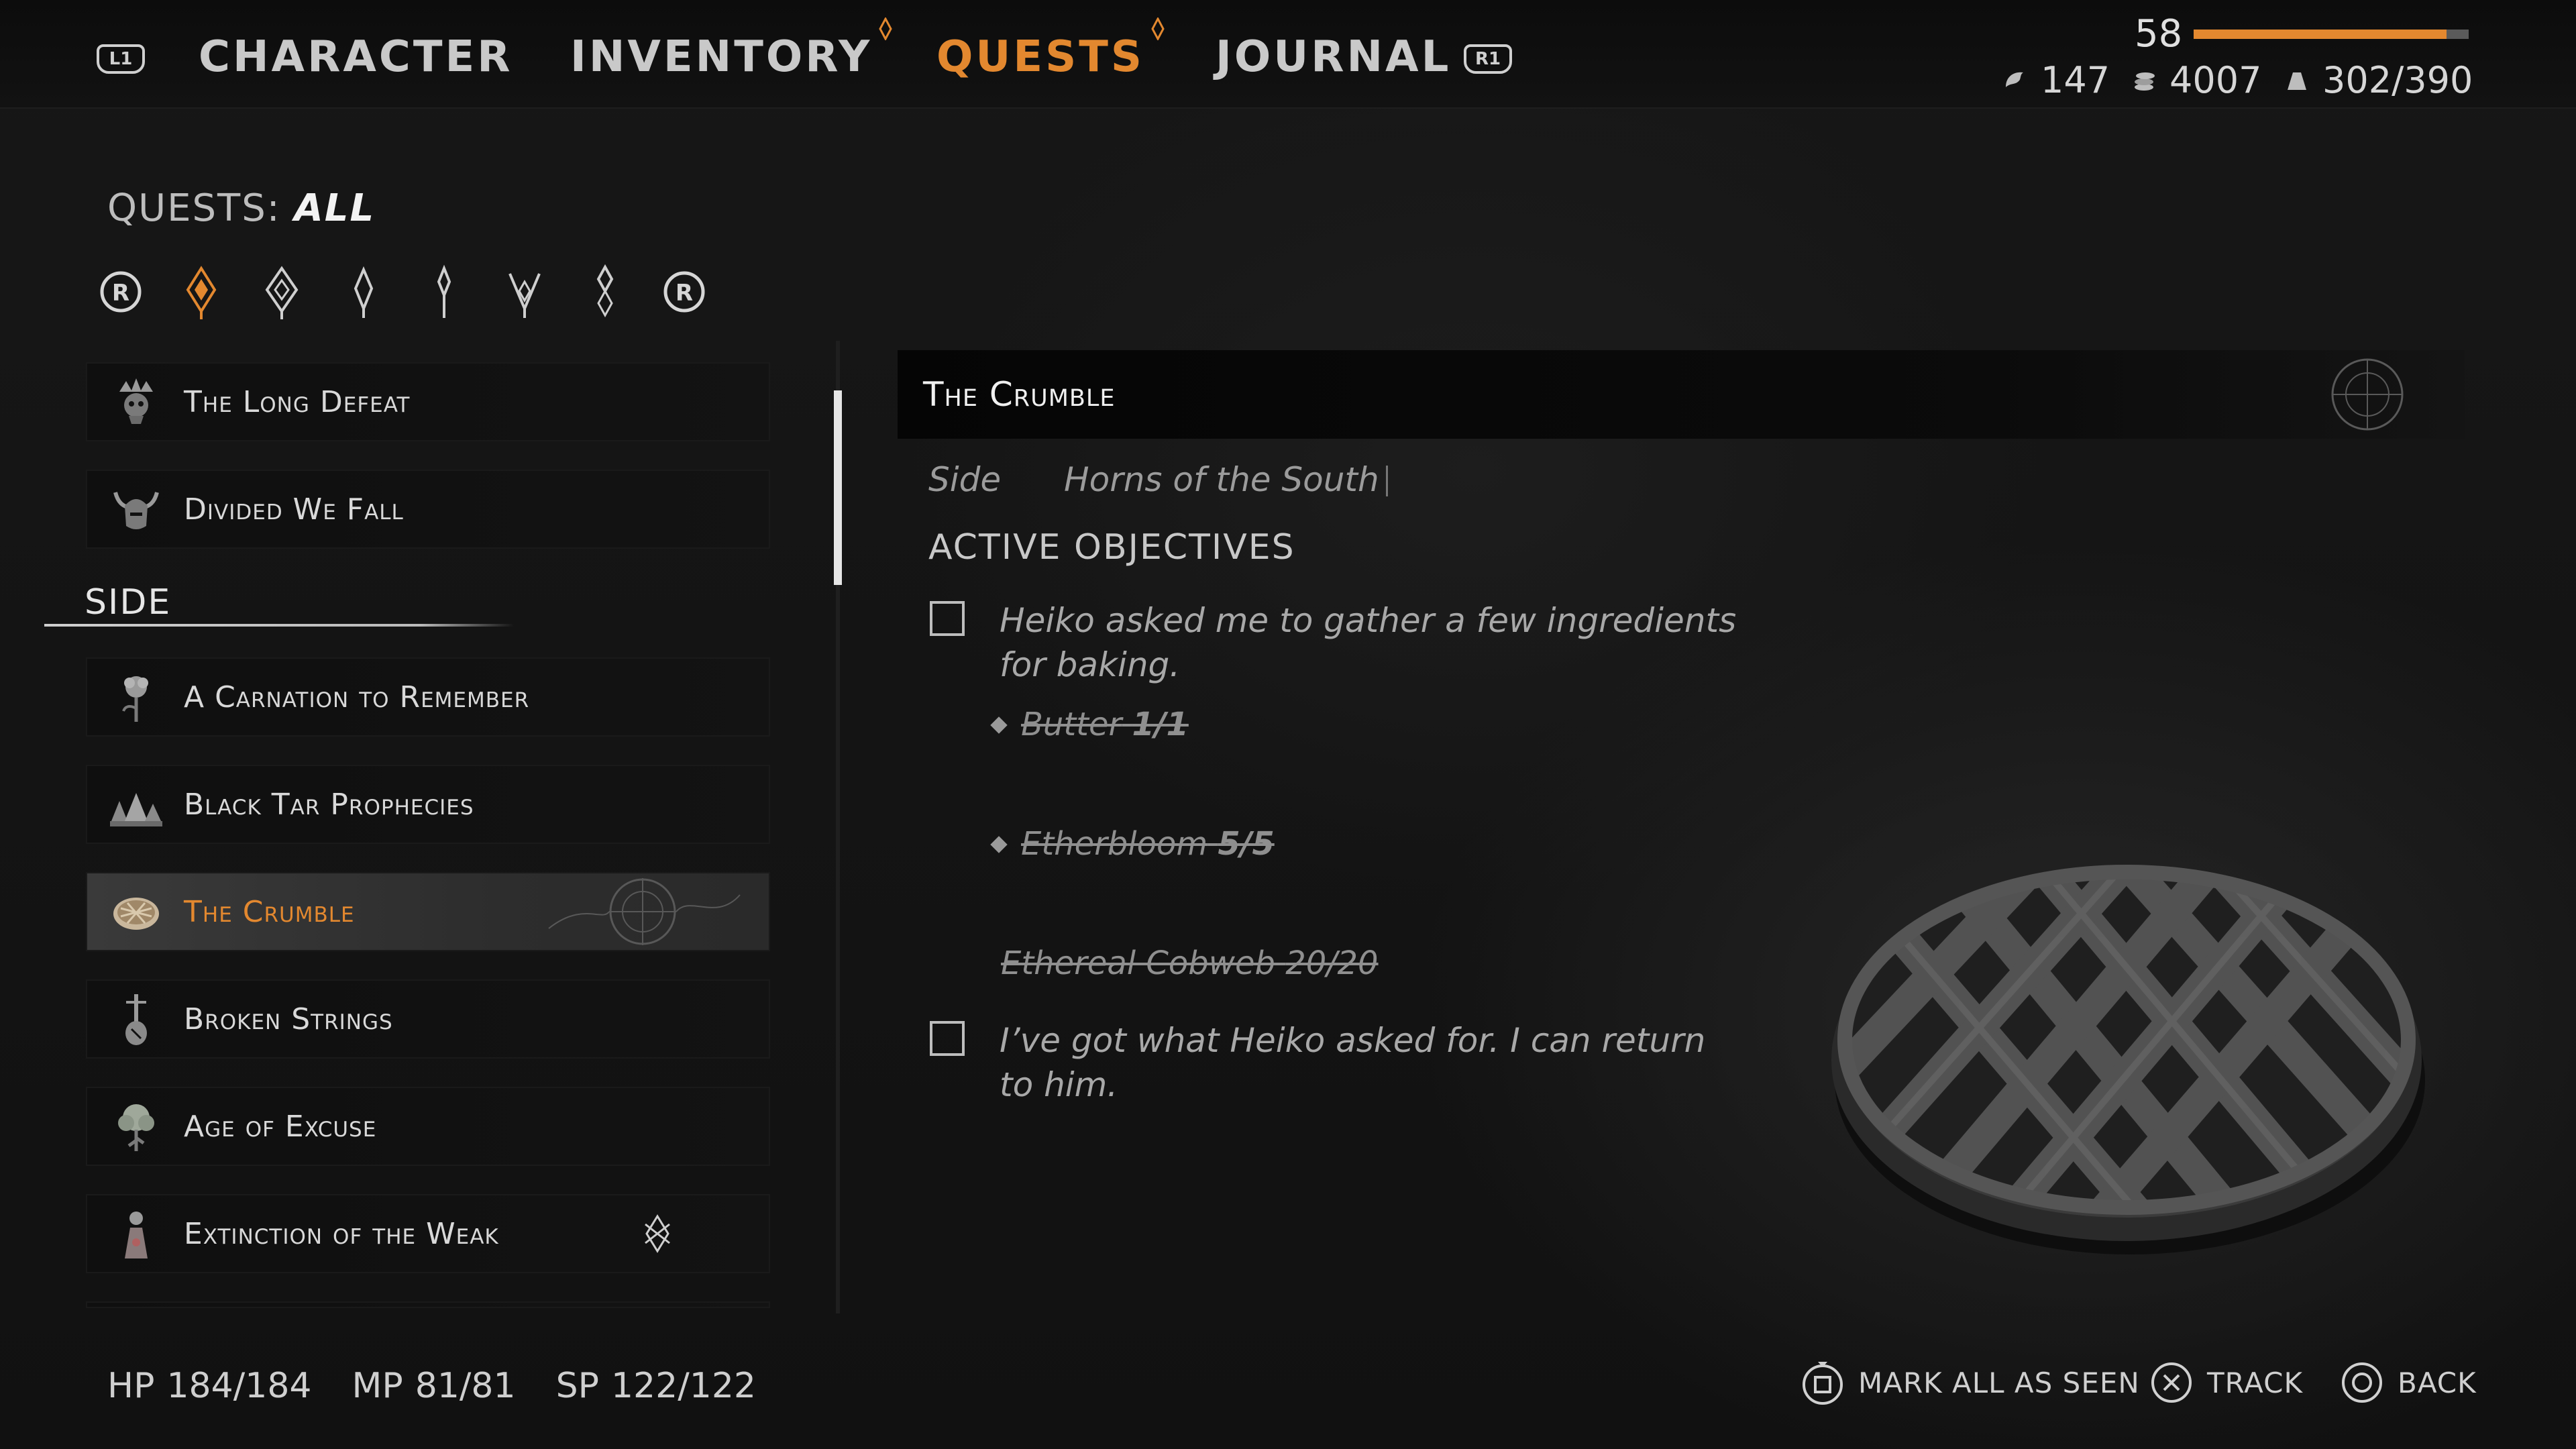  I want to click on filter-prev-button-label: R, so click(120, 293).